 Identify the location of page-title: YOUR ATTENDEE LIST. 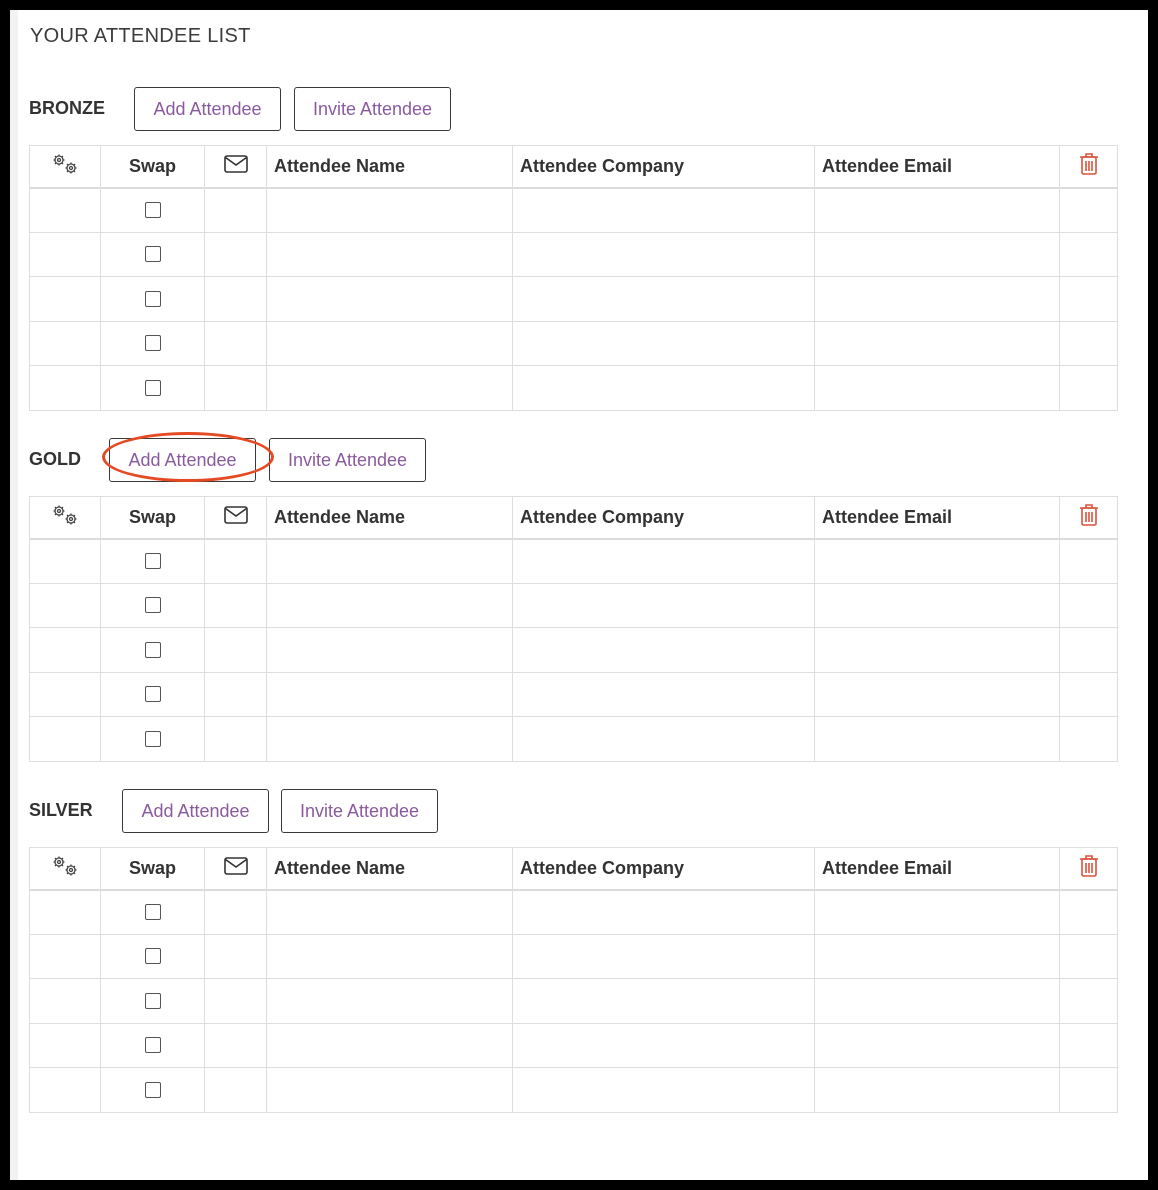
(140, 36).